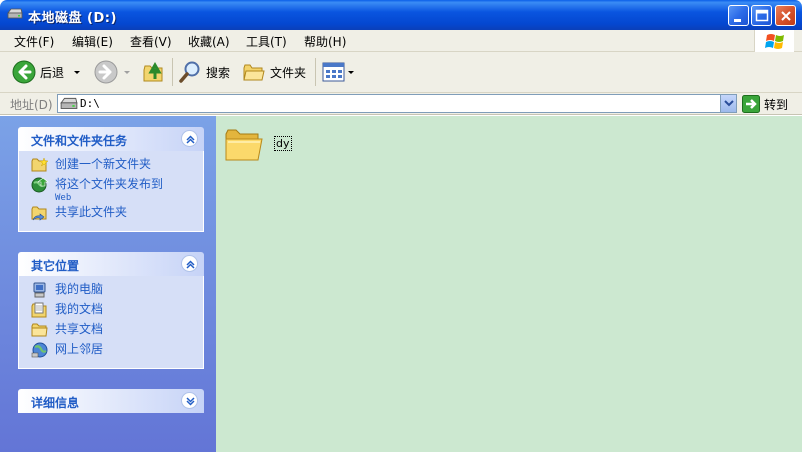 The height and width of the screenshot is (452, 802). I want to click on details-panel: 详细信息, so click(111, 401).